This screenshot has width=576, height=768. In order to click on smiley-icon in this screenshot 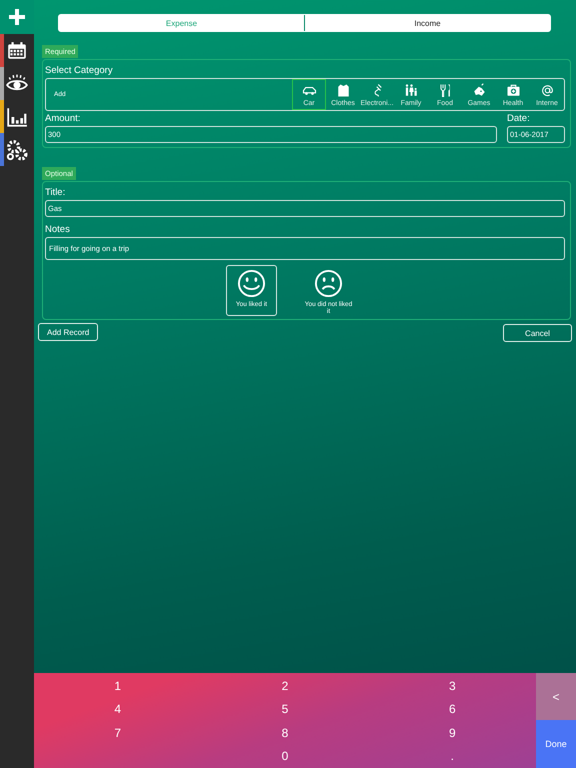, I will do `click(251, 283)`.